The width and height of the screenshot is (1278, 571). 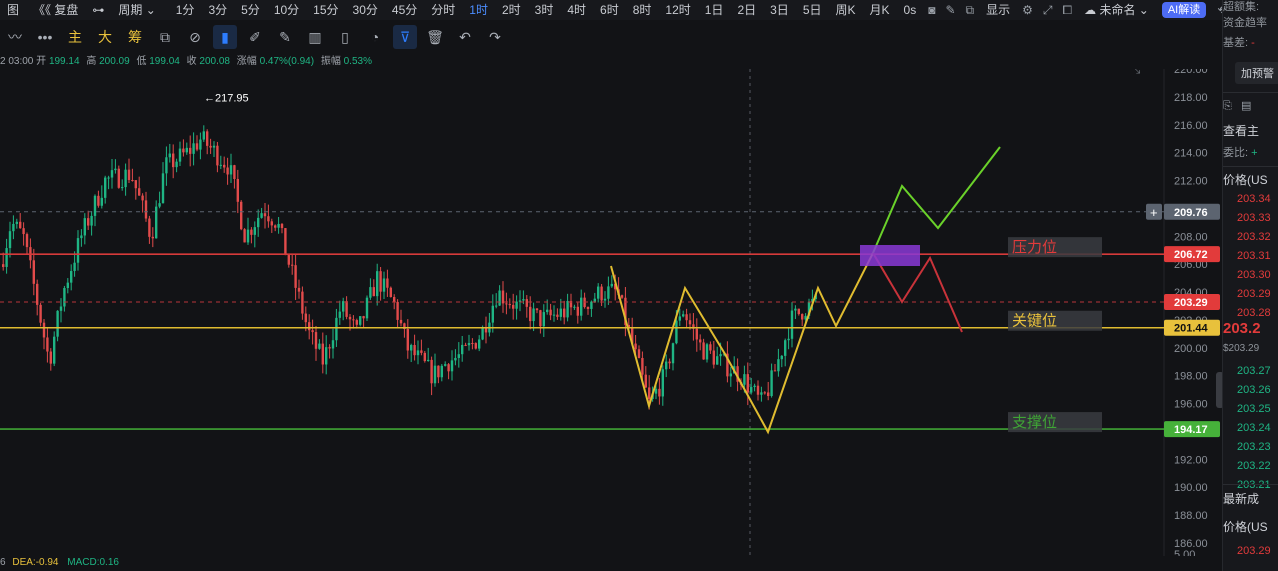 I want to click on replay-button: 《《 复盘, so click(x=55, y=10).